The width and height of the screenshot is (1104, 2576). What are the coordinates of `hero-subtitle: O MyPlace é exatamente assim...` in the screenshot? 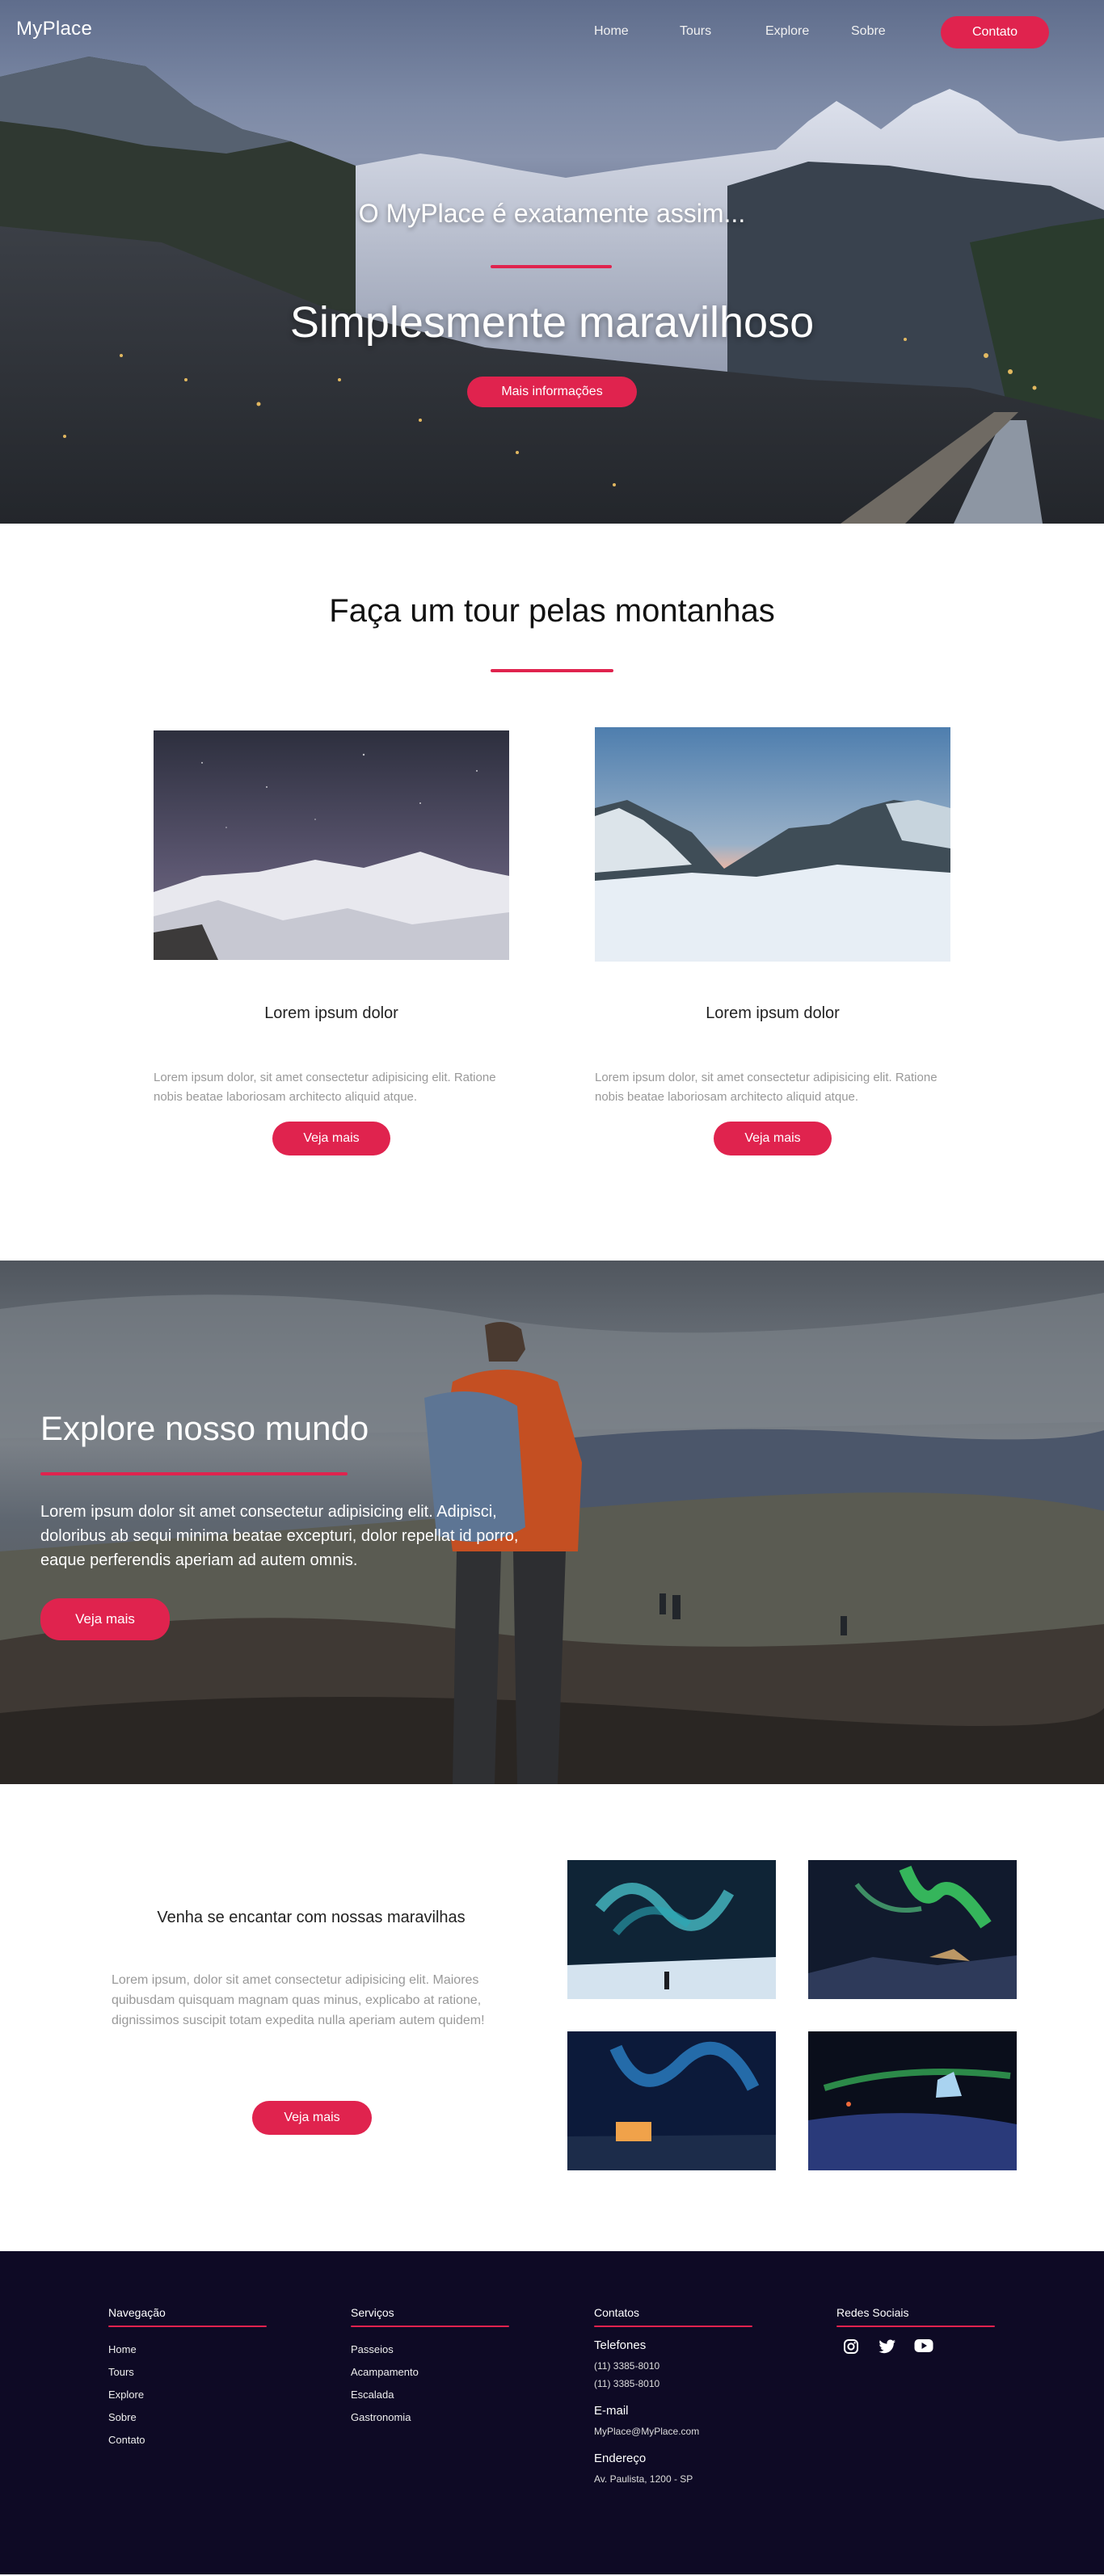 It's located at (552, 213).